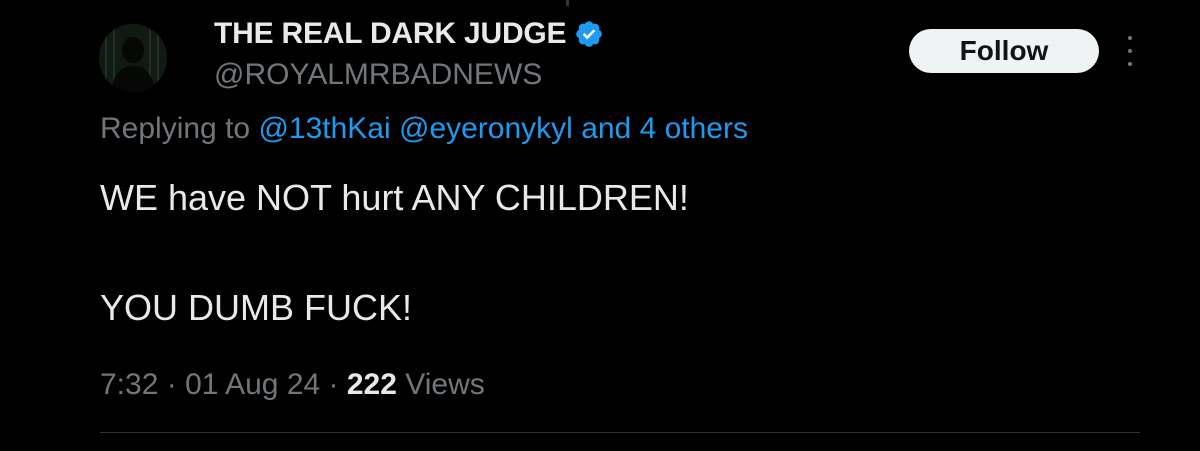 The width and height of the screenshot is (1200, 451). Describe the element at coordinates (129, 384) in the screenshot. I see `post-time: 7:32` at that location.